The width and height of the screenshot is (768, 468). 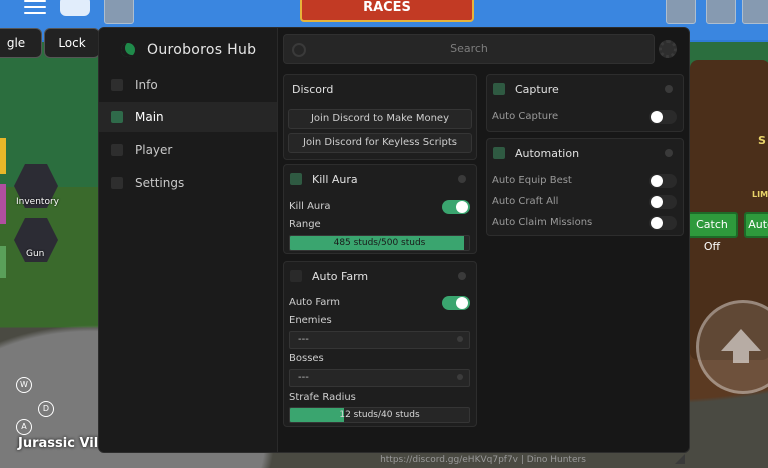 What do you see at coordinates (3, 262) in the screenshot?
I see `hotbar-slot-green` at bounding box center [3, 262].